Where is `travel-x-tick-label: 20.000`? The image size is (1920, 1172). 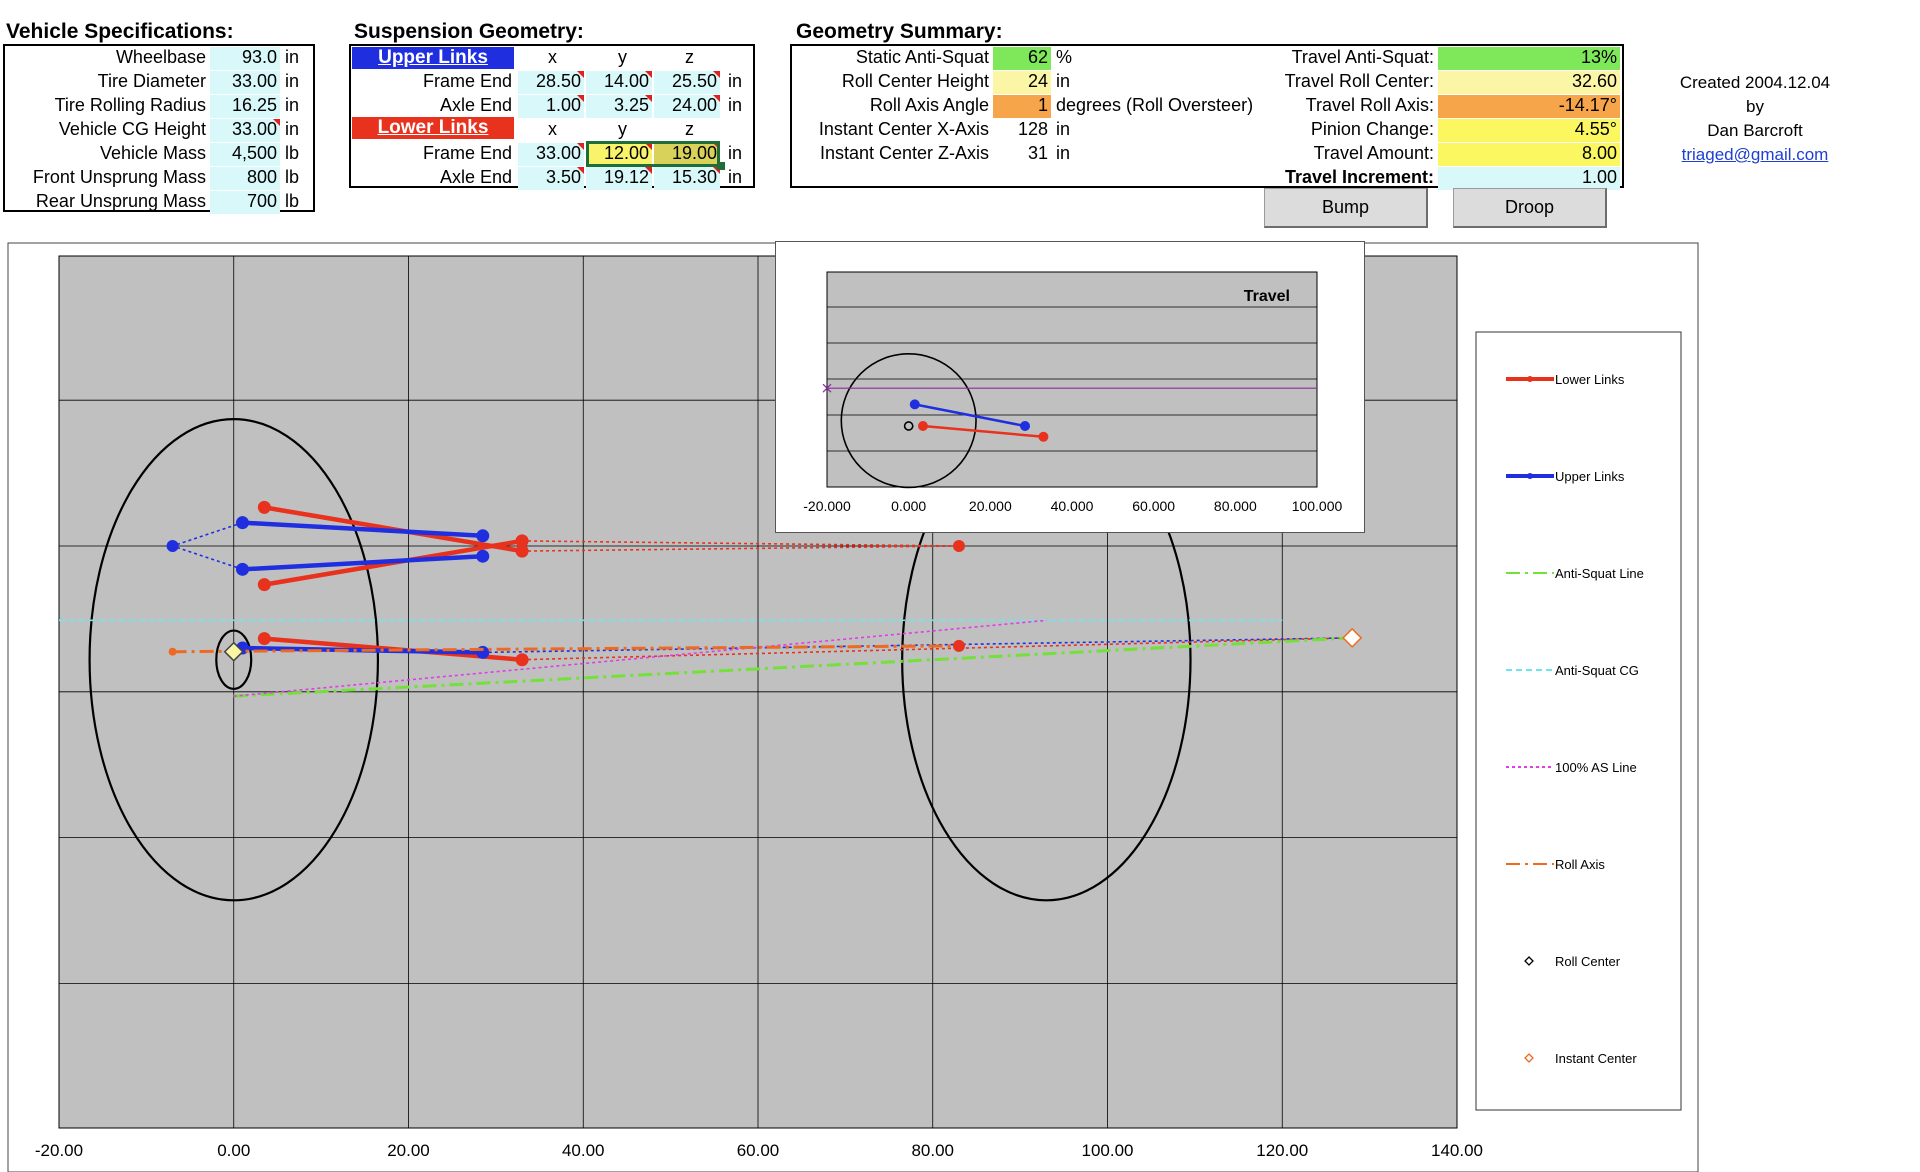
travel-x-tick-label: 20.000 is located at coordinates (990, 506).